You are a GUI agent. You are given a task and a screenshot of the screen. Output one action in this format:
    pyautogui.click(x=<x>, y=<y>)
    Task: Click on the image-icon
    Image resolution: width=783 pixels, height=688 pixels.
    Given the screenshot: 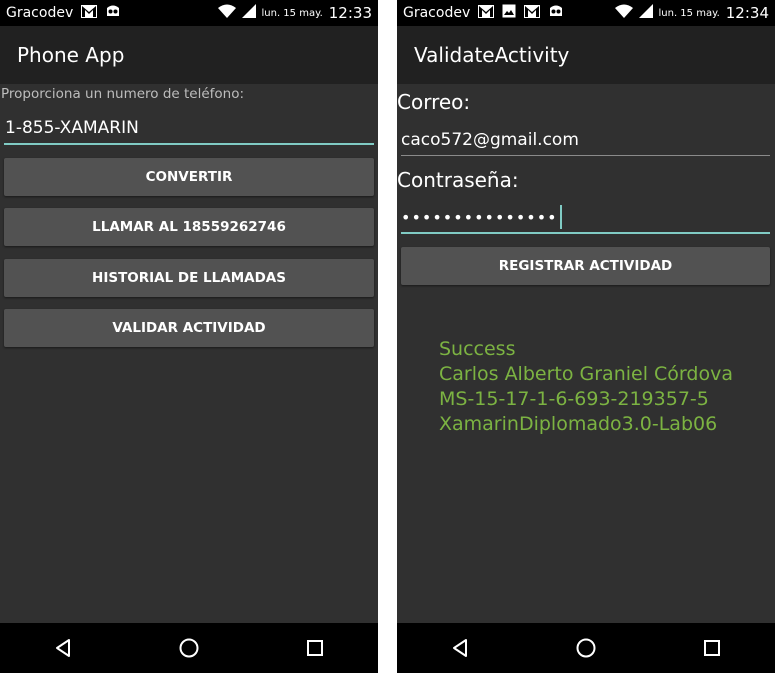 What is the action you would take?
    pyautogui.click(x=509, y=13)
    